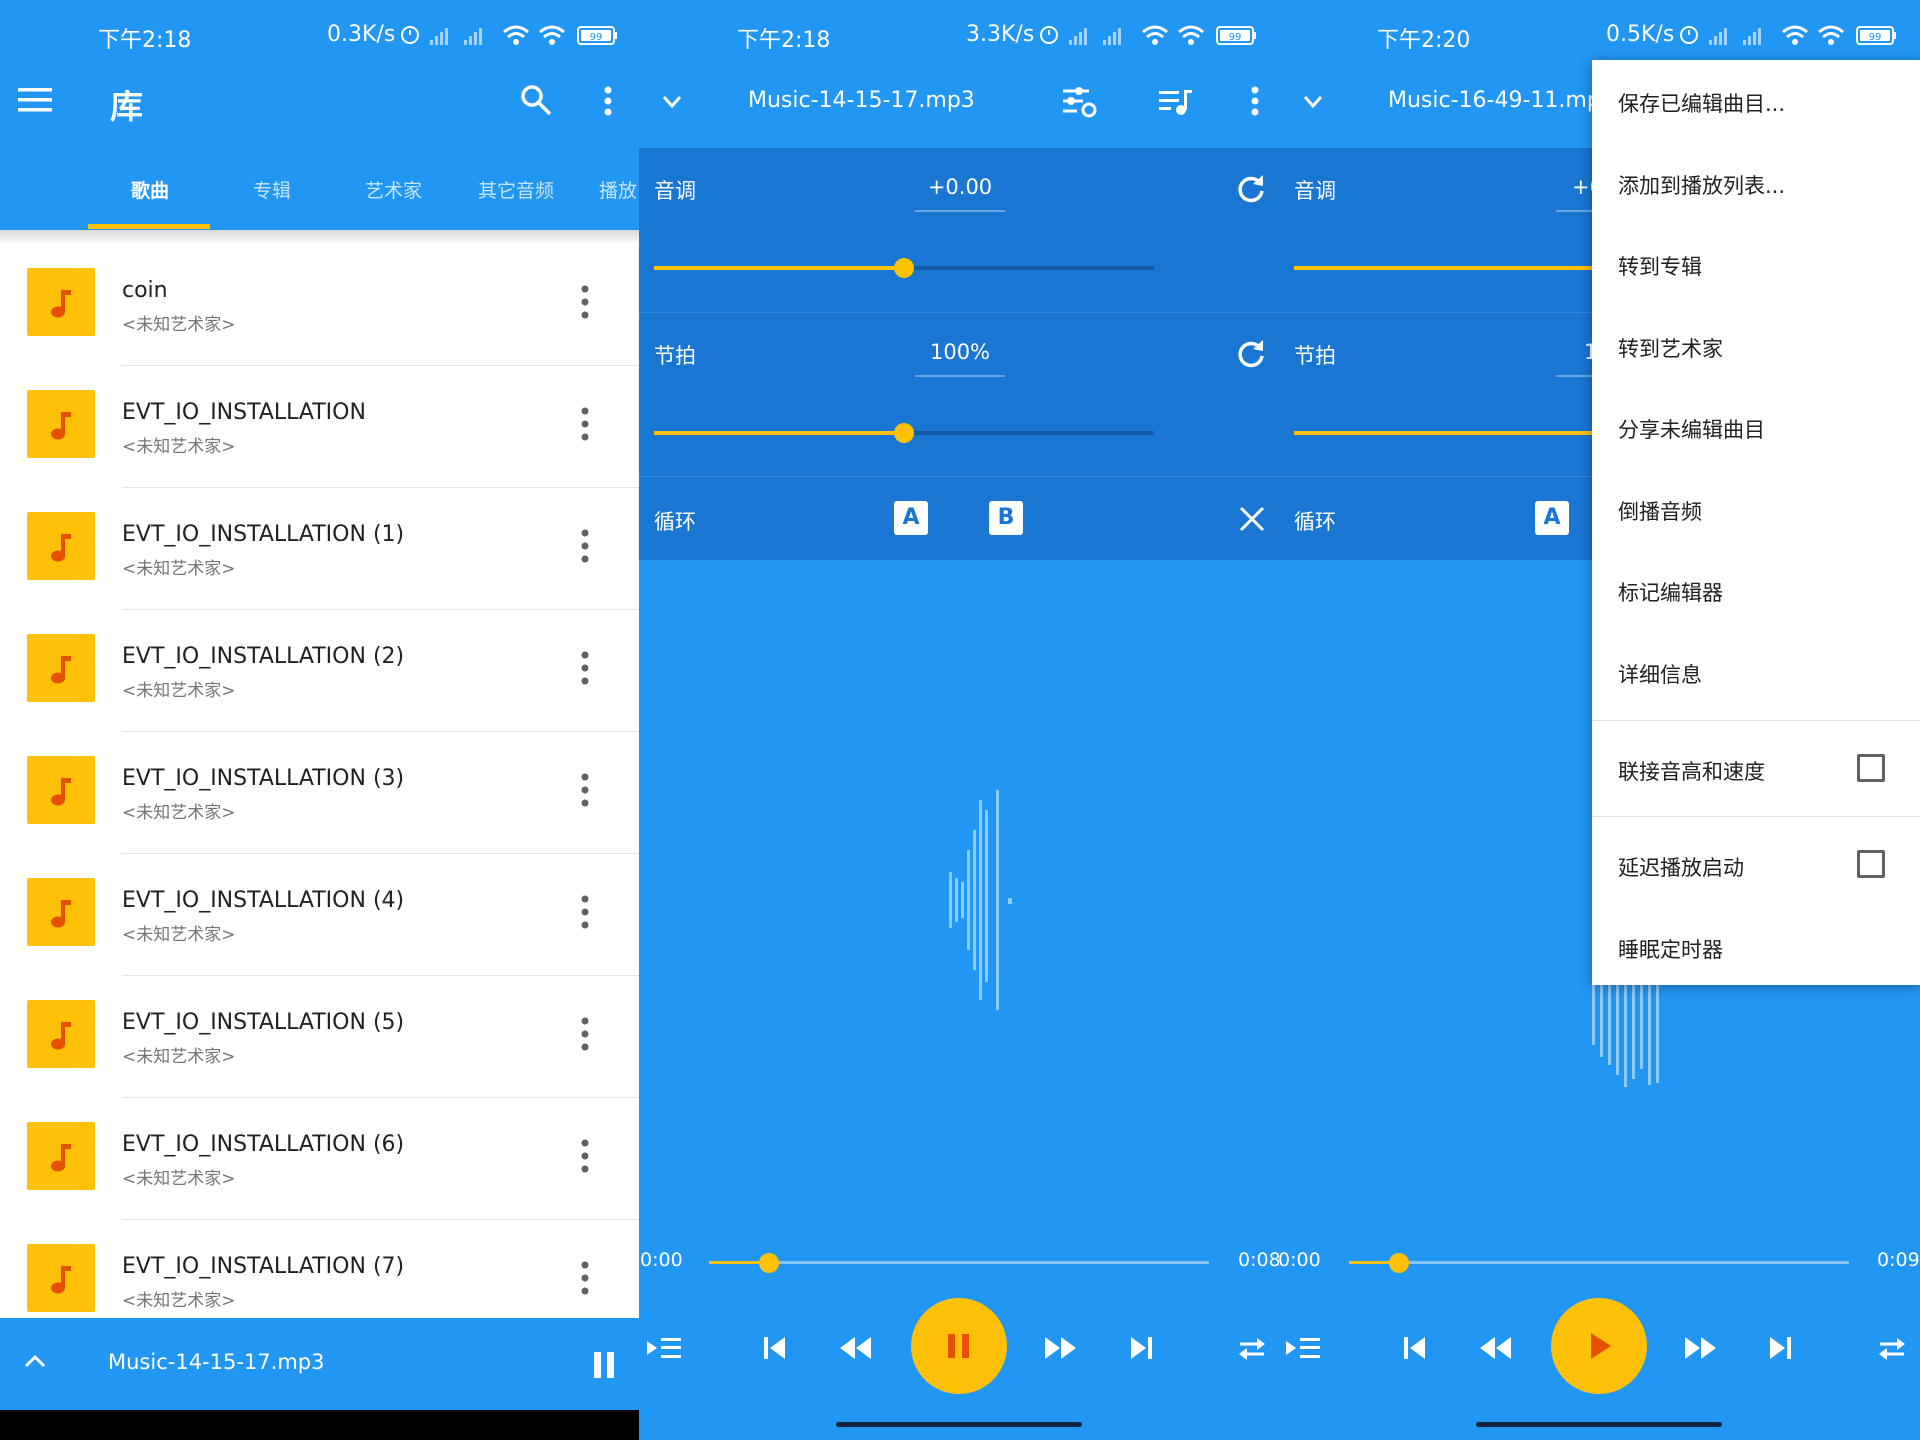 The width and height of the screenshot is (1920, 1440). What do you see at coordinates (263, 534) in the screenshot?
I see `song-title: EVT_IO_INSTALLATION (1)` at bounding box center [263, 534].